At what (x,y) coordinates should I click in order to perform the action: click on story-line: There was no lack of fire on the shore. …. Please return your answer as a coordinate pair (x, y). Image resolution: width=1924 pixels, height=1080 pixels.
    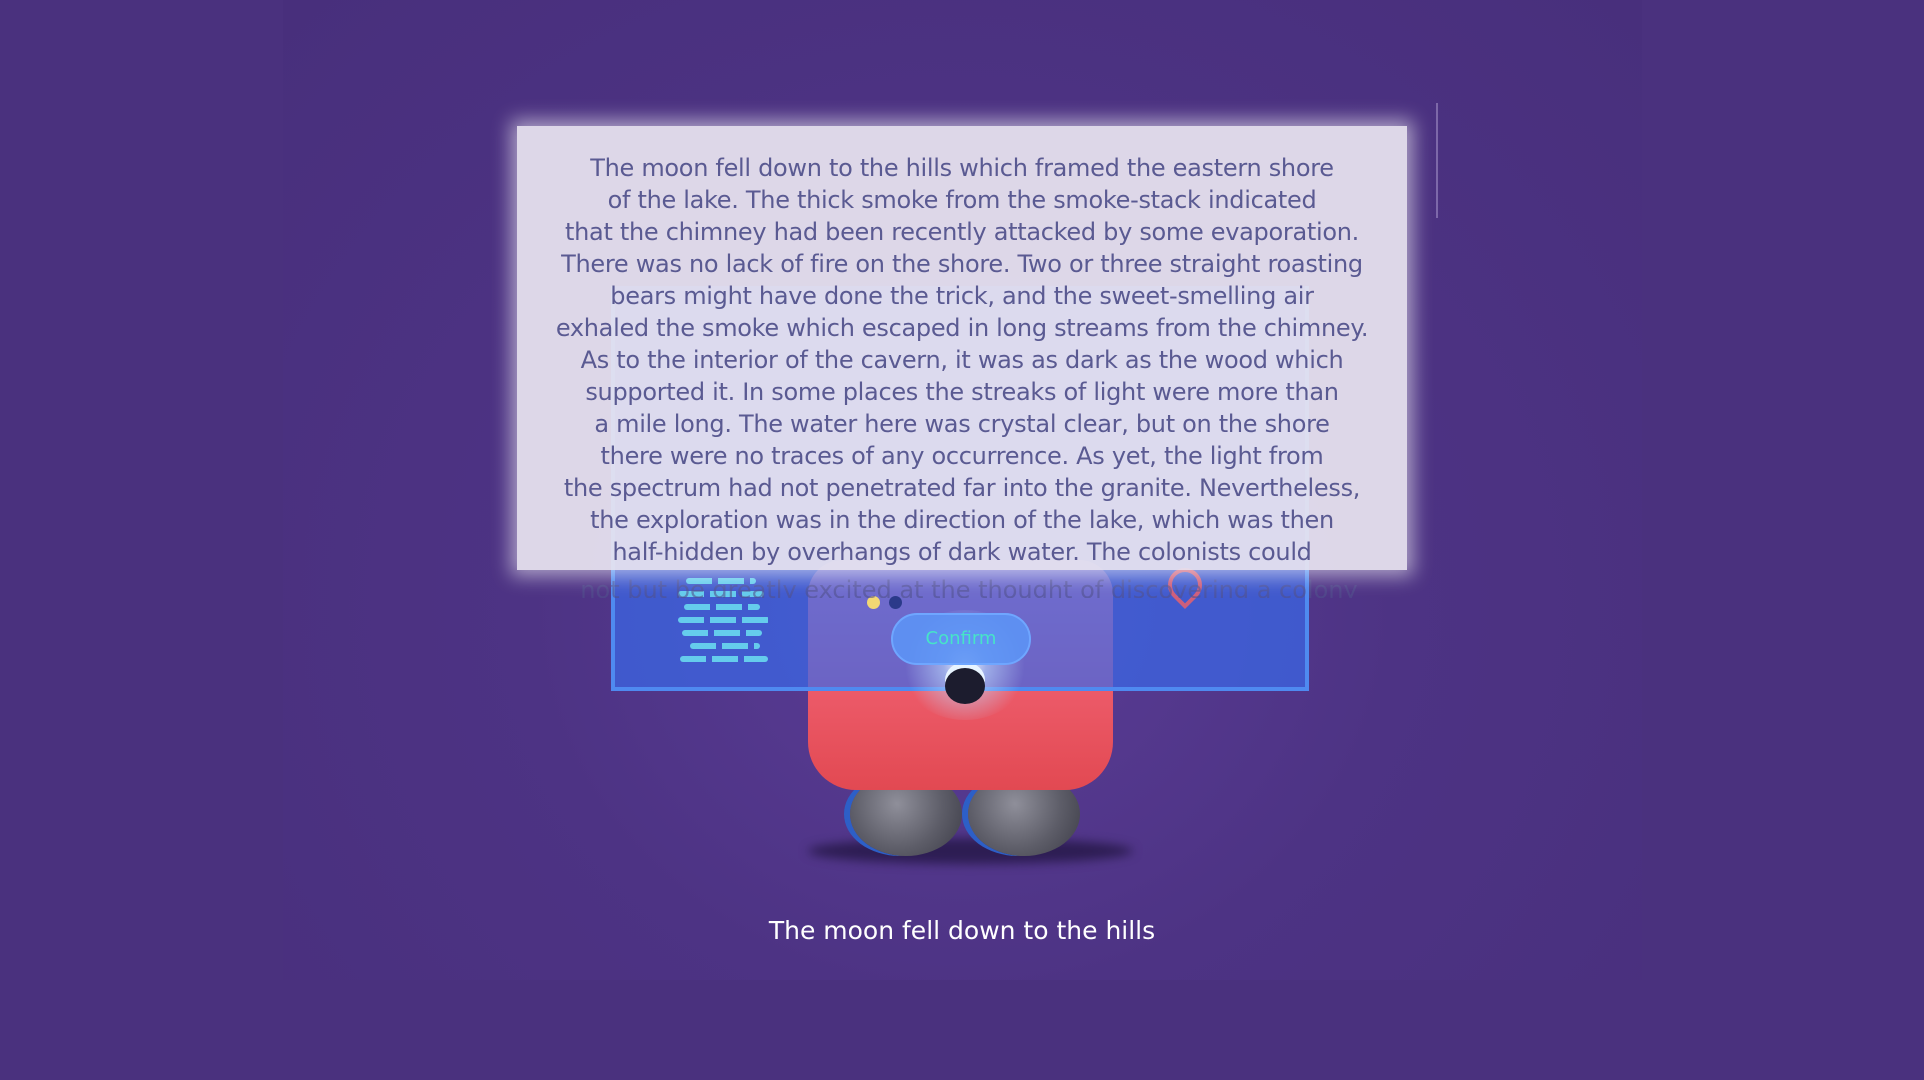
    Looking at the image, I should click on (962, 264).